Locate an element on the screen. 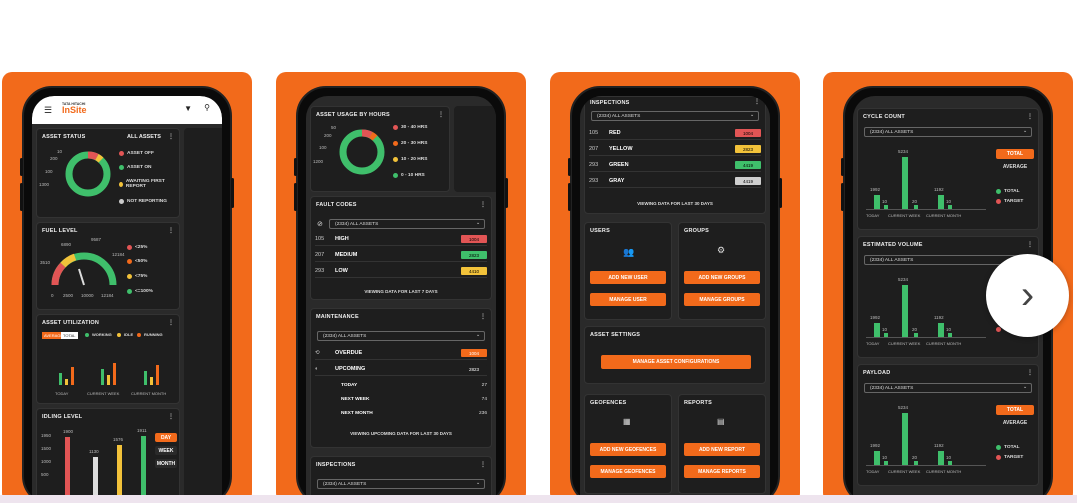 The height and width of the screenshot is (503, 1077). inspection-row: 105 RED 1004 is located at coordinates (675, 133).